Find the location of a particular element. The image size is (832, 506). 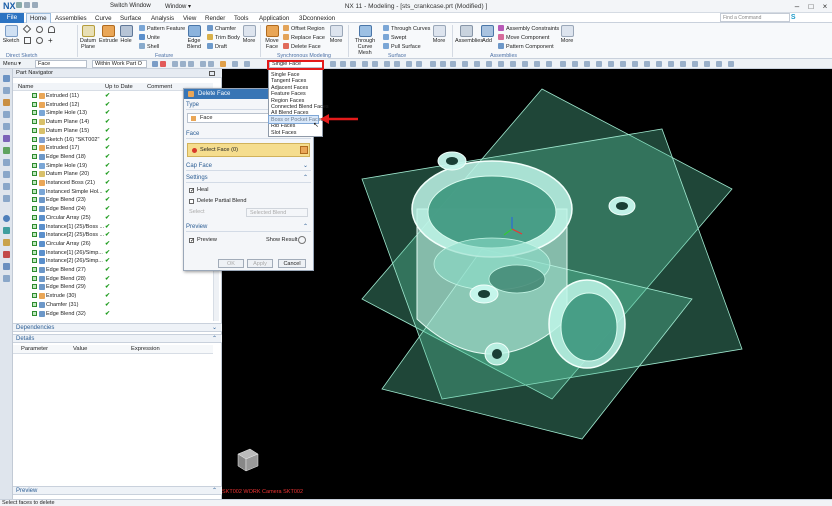

tree-row: Chamfer (31) ✔ is located at coordinates (113, 305).